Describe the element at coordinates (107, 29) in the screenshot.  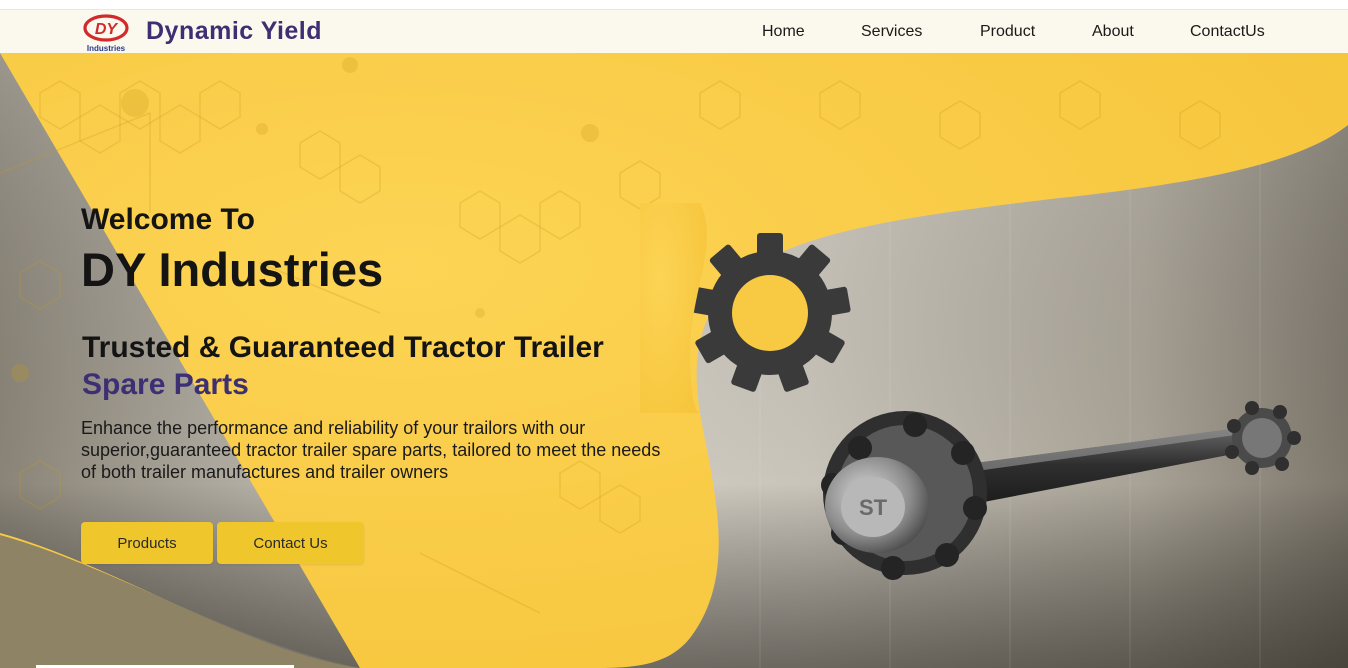
I see `logo-initials: DY` at that location.